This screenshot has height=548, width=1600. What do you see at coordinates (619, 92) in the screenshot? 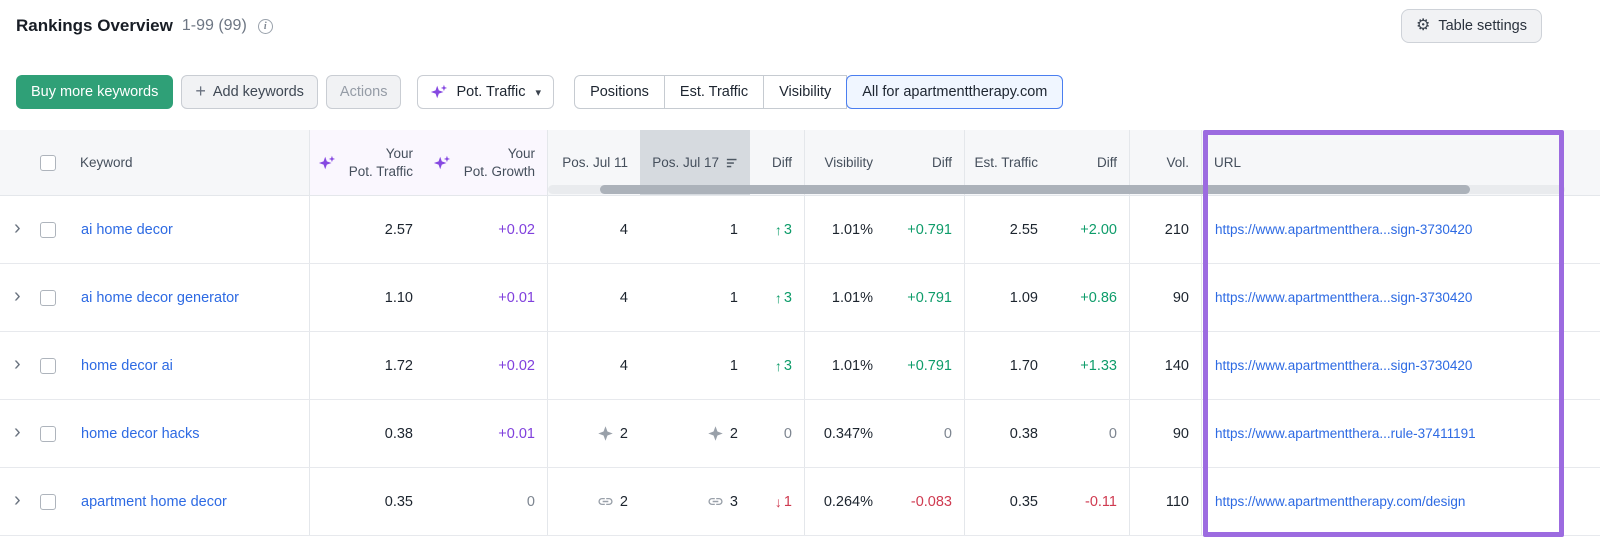
I see `view-tab-positions: Positions` at bounding box center [619, 92].